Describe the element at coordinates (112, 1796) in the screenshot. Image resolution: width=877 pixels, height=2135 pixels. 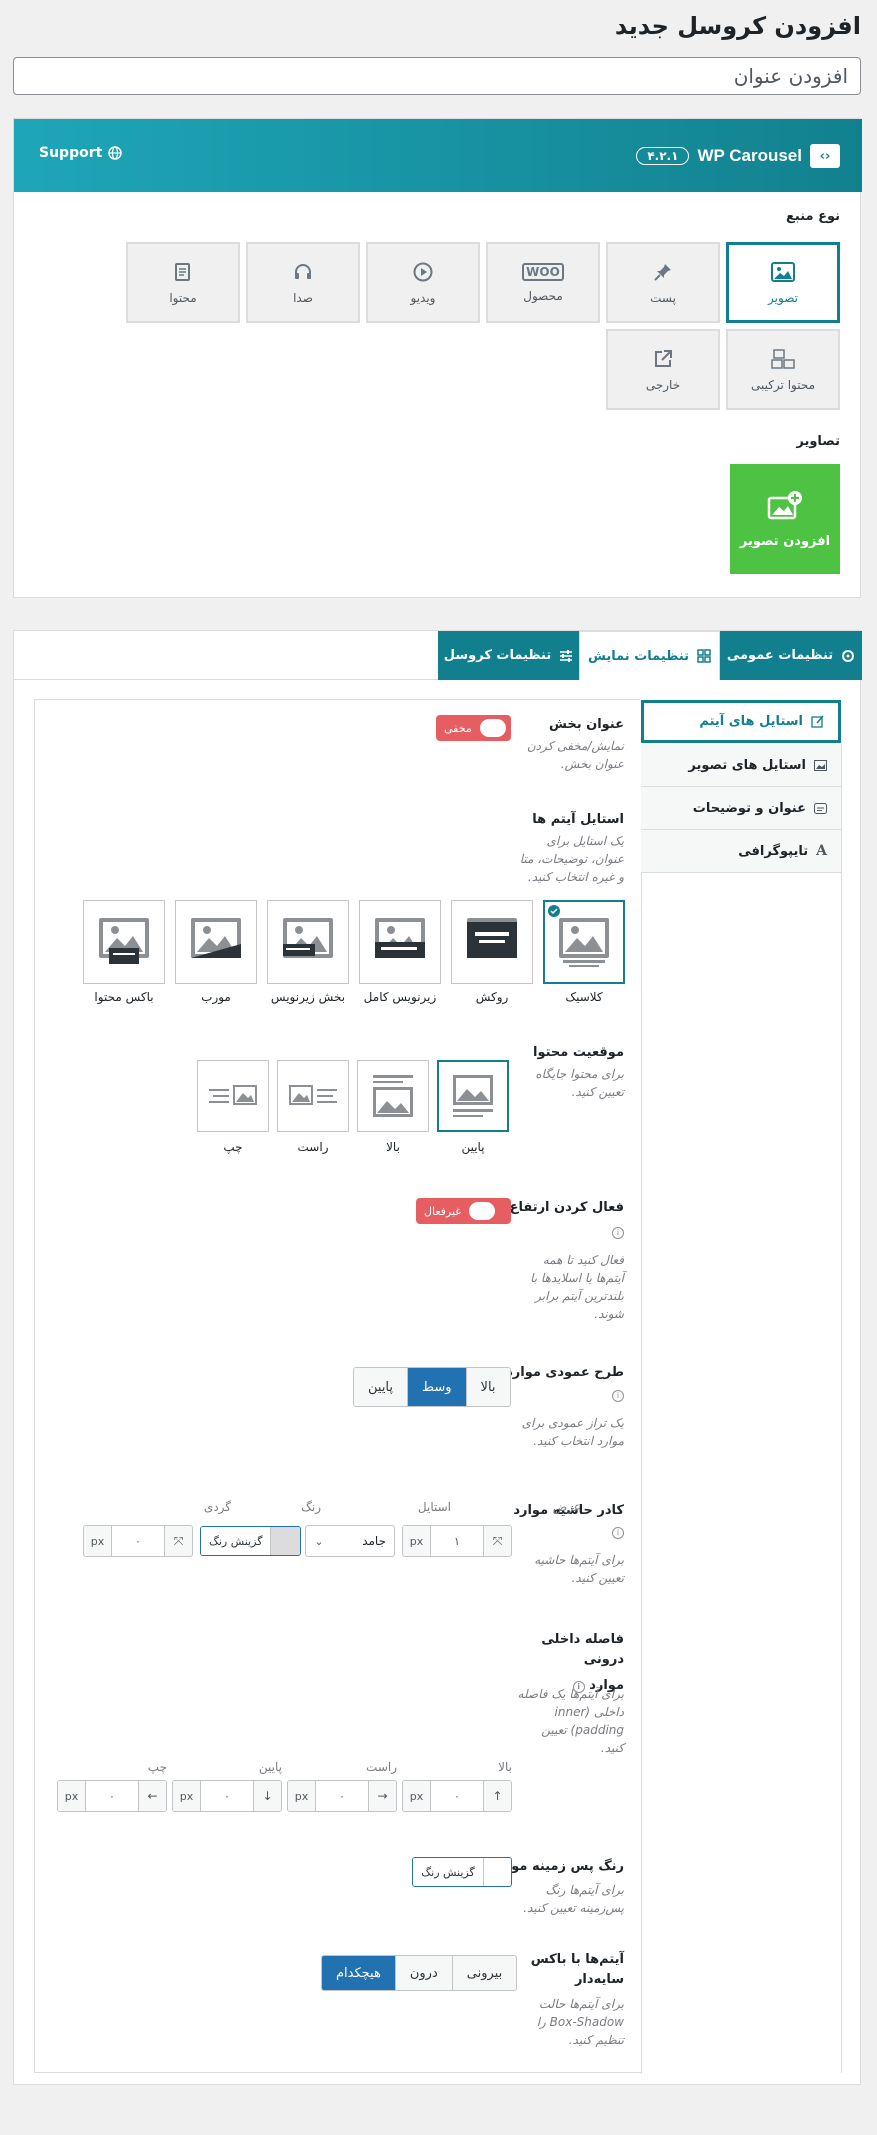
I see `padding-left-field: px ۰ ←` at that location.